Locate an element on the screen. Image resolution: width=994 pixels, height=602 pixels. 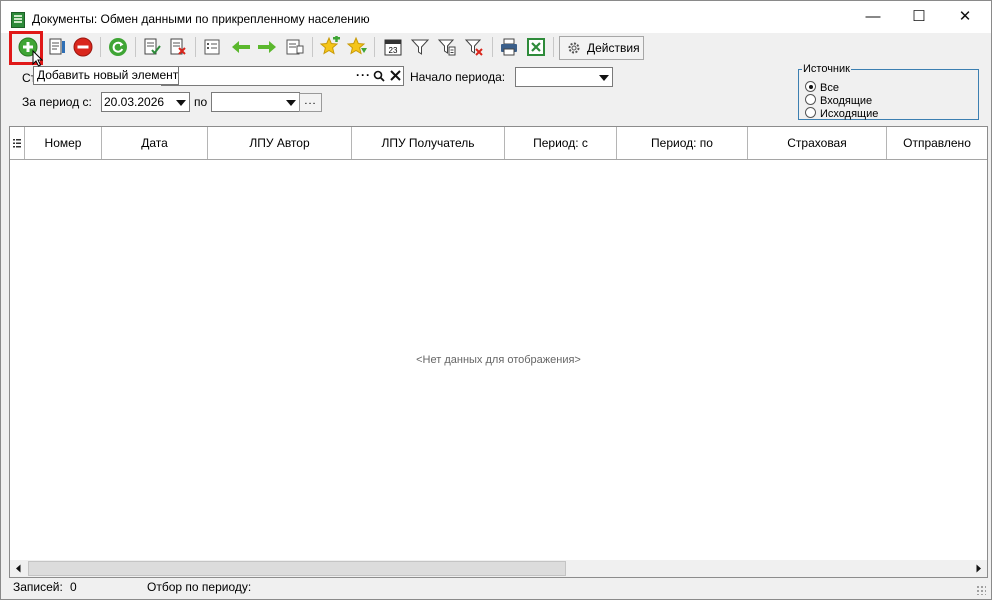
arrow-left-small-icon is located at coordinates (18, 568).